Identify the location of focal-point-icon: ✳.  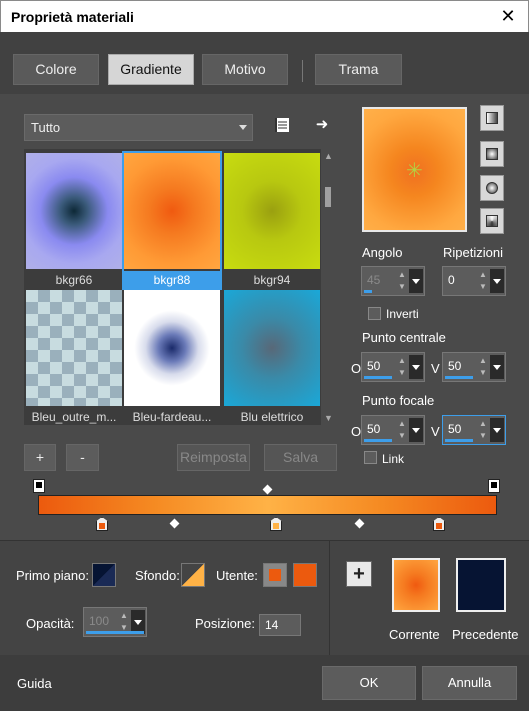
(414, 171).